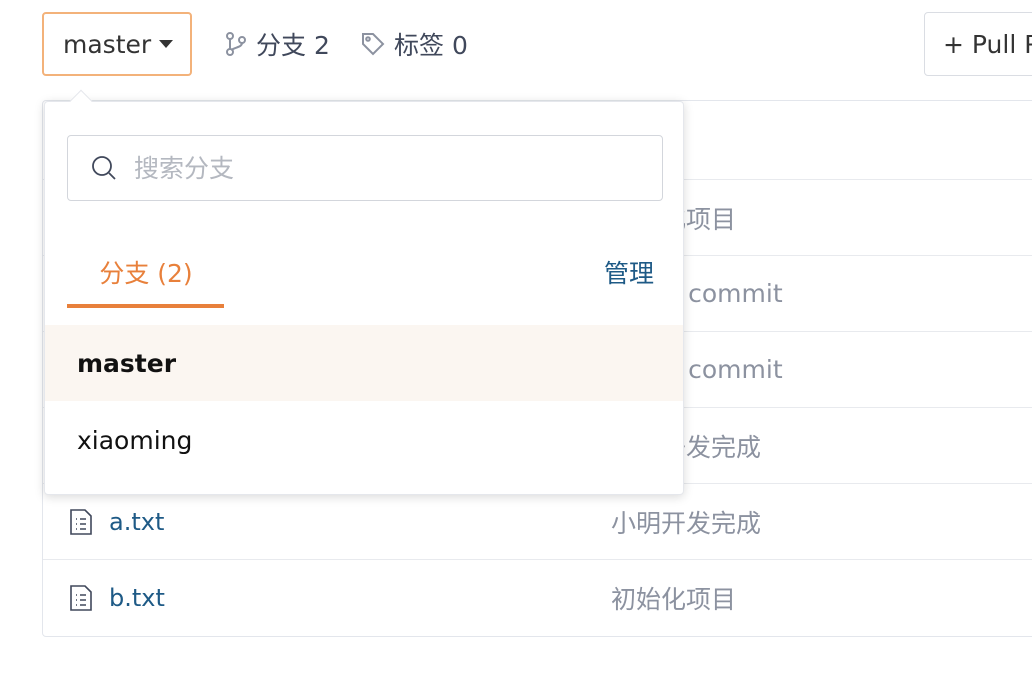  What do you see at coordinates (236, 44) in the screenshot?
I see `branch-icon` at bounding box center [236, 44].